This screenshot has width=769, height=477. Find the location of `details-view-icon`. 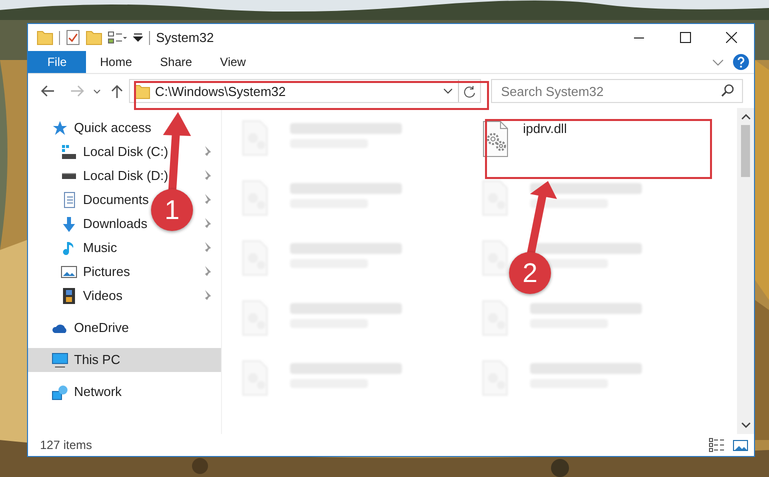

details-view-icon is located at coordinates (717, 445).